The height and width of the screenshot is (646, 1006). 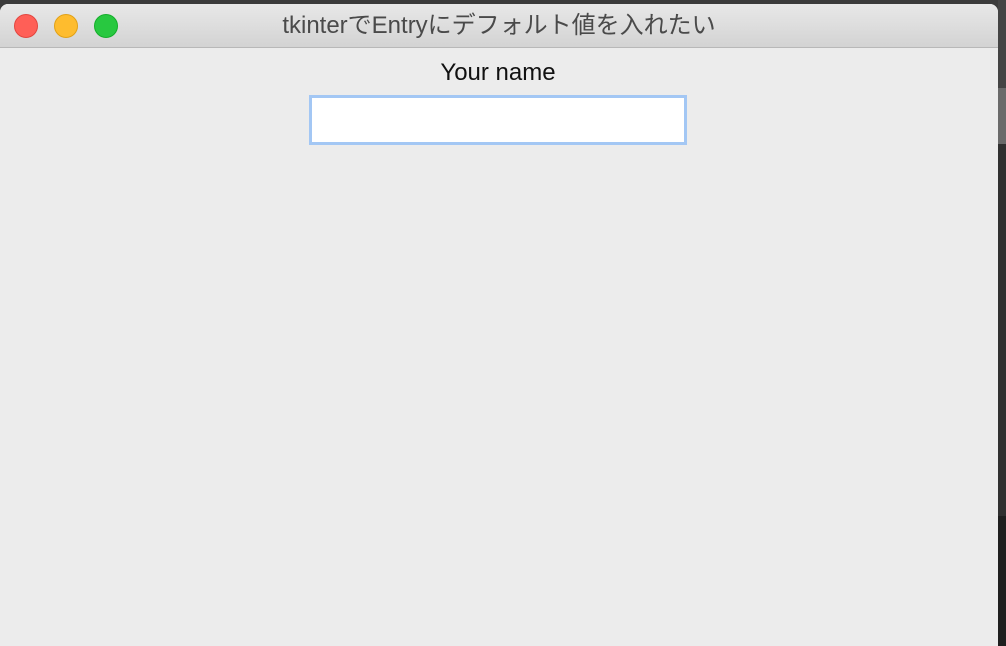 What do you see at coordinates (498, 120) in the screenshot?
I see `name-entry` at bounding box center [498, 120].